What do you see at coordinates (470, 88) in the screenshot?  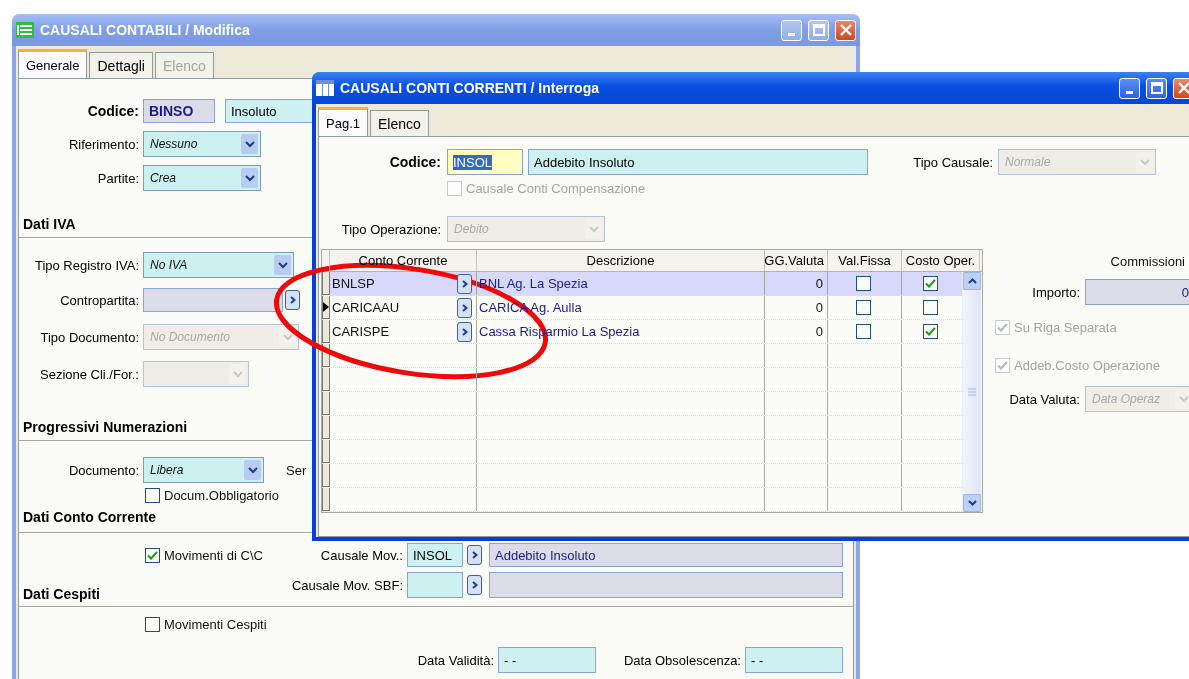 I see `window-title: CAUSALI CONTI CORRENTI / Interroga` at bounding box center [470, 88].